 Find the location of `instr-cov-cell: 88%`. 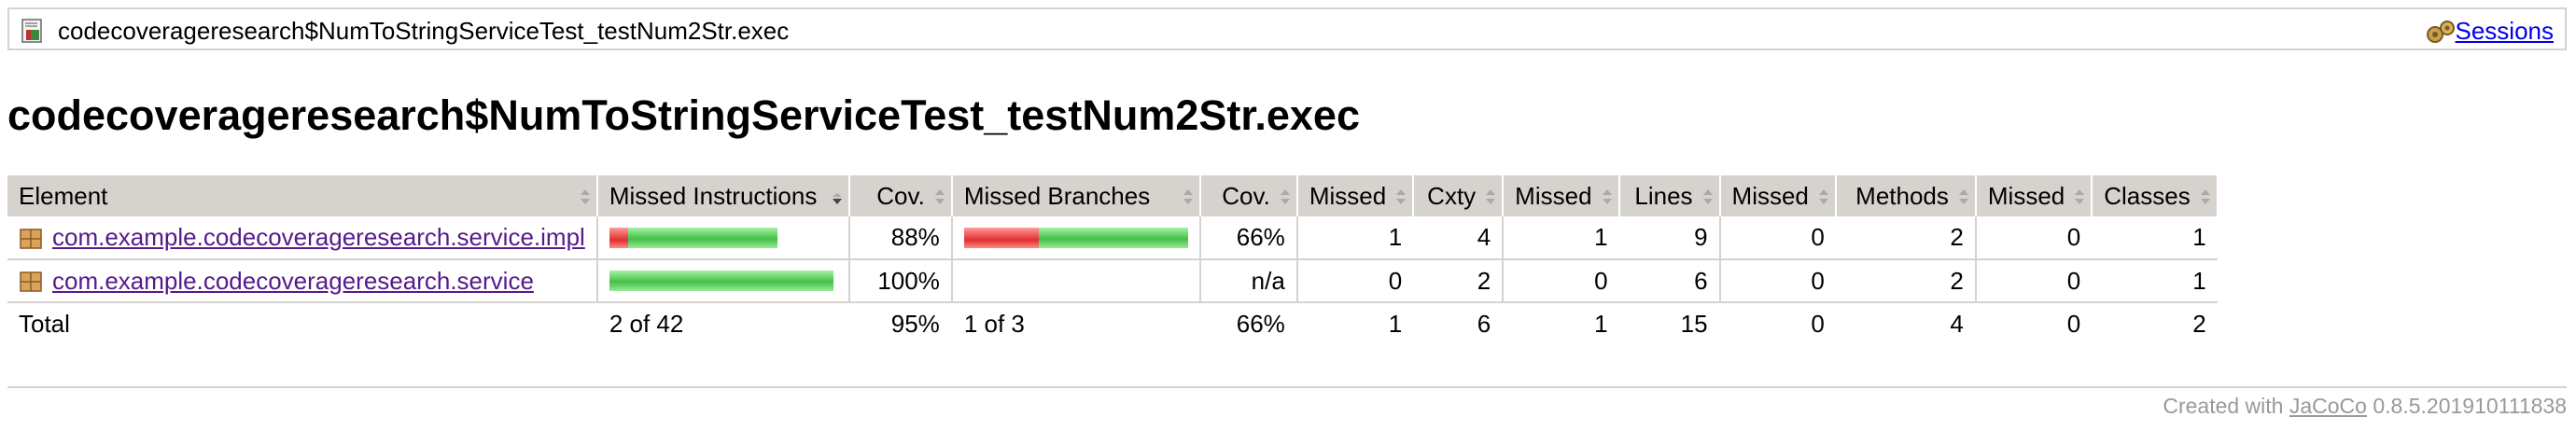

instr-cov-cell: 88% is located at coordinates (900, 238).